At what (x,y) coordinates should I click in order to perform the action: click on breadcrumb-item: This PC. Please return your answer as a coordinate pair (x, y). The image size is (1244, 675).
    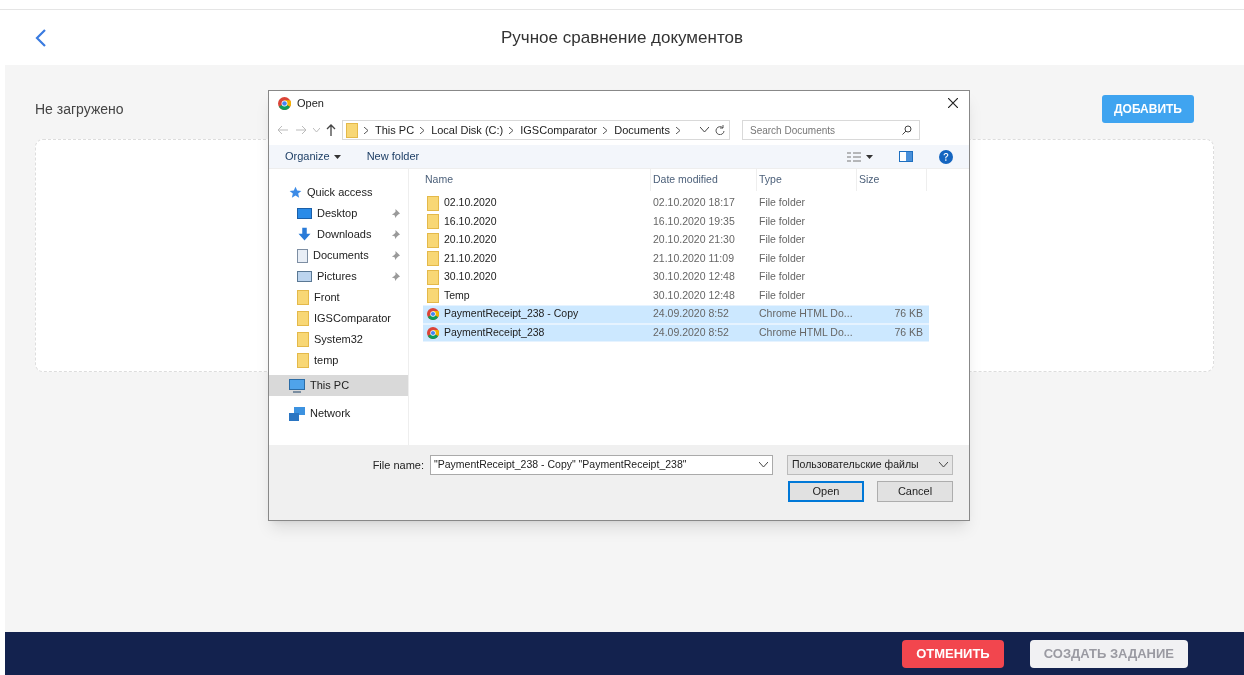
    Looking at the image, I should click on (395, 130).